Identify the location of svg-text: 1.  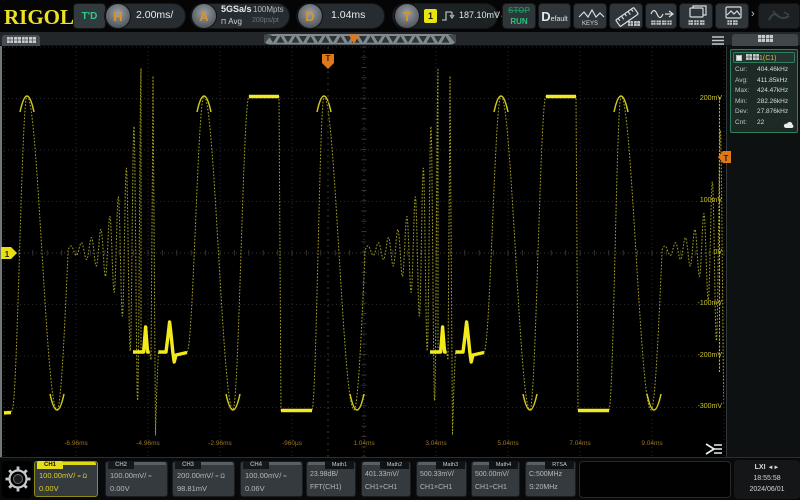
(7, 254).